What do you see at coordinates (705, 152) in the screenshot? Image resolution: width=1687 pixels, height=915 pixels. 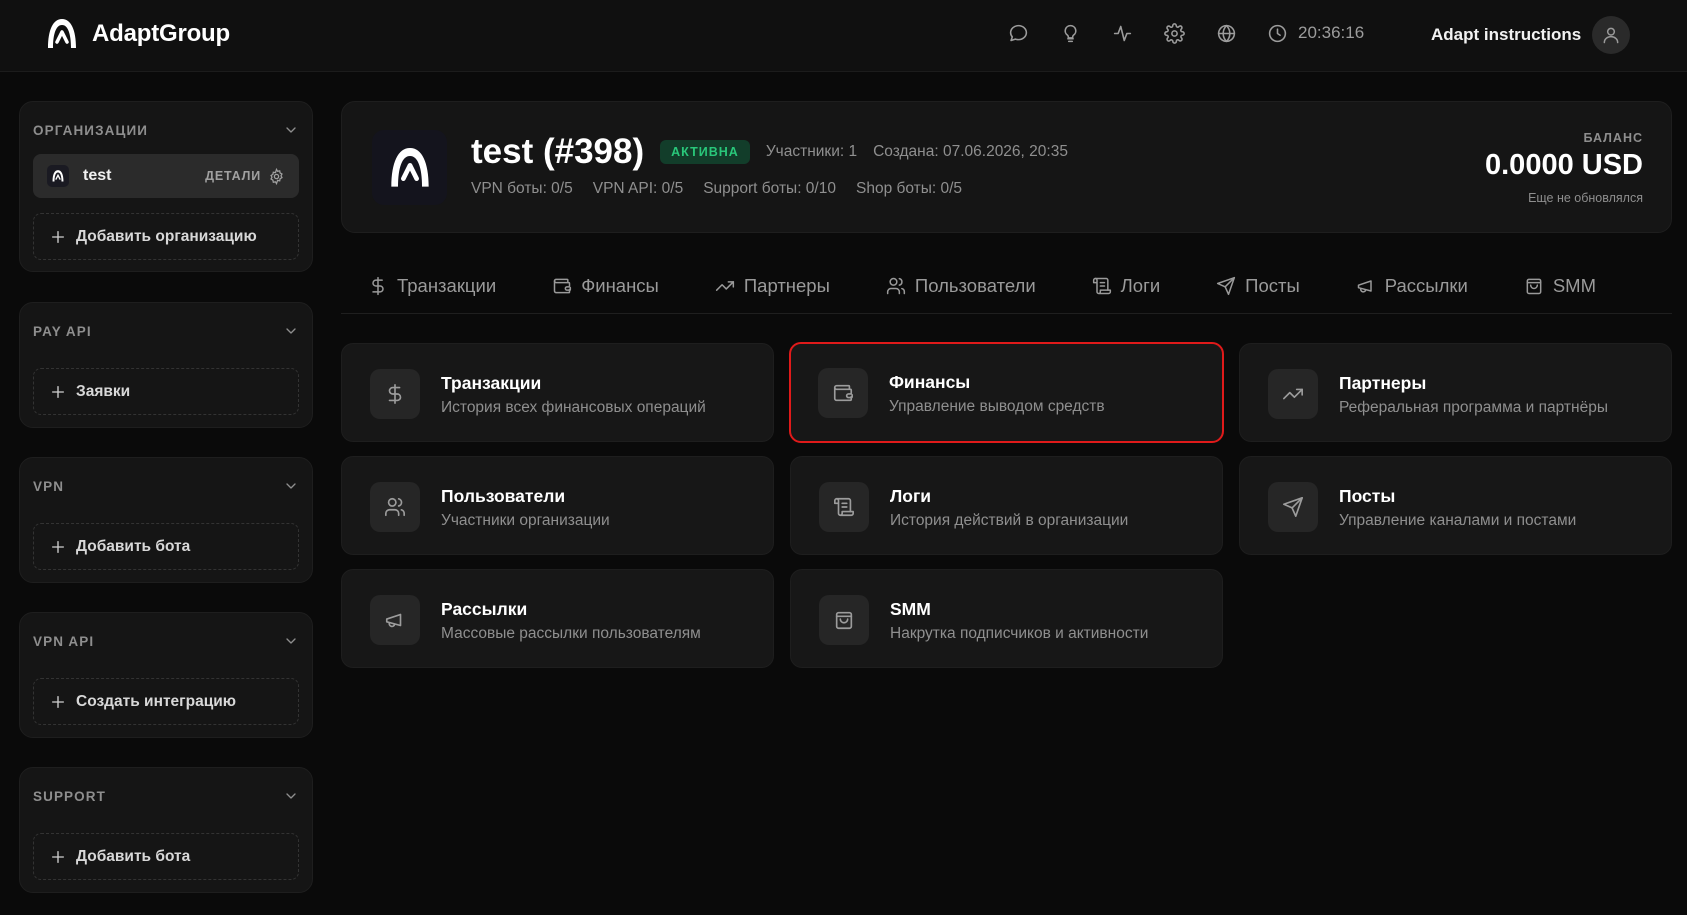 I see `status-badge: АКТИВНА` at bounding box center [705, 152].